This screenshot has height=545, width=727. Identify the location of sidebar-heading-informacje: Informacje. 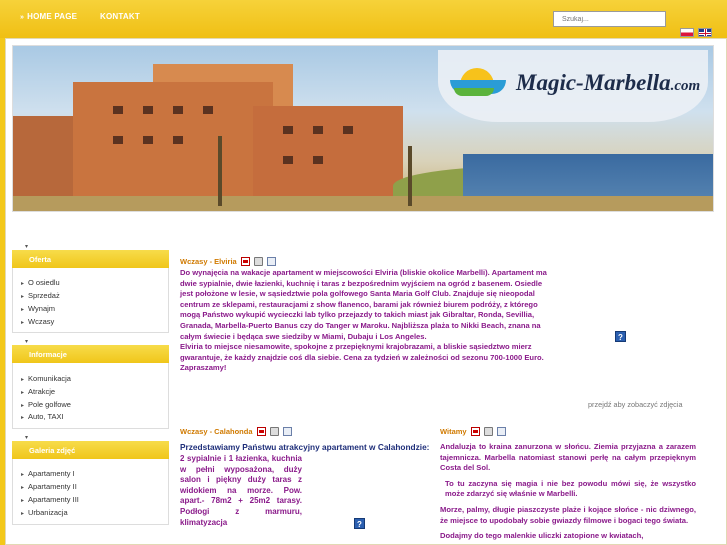
(90, 354).